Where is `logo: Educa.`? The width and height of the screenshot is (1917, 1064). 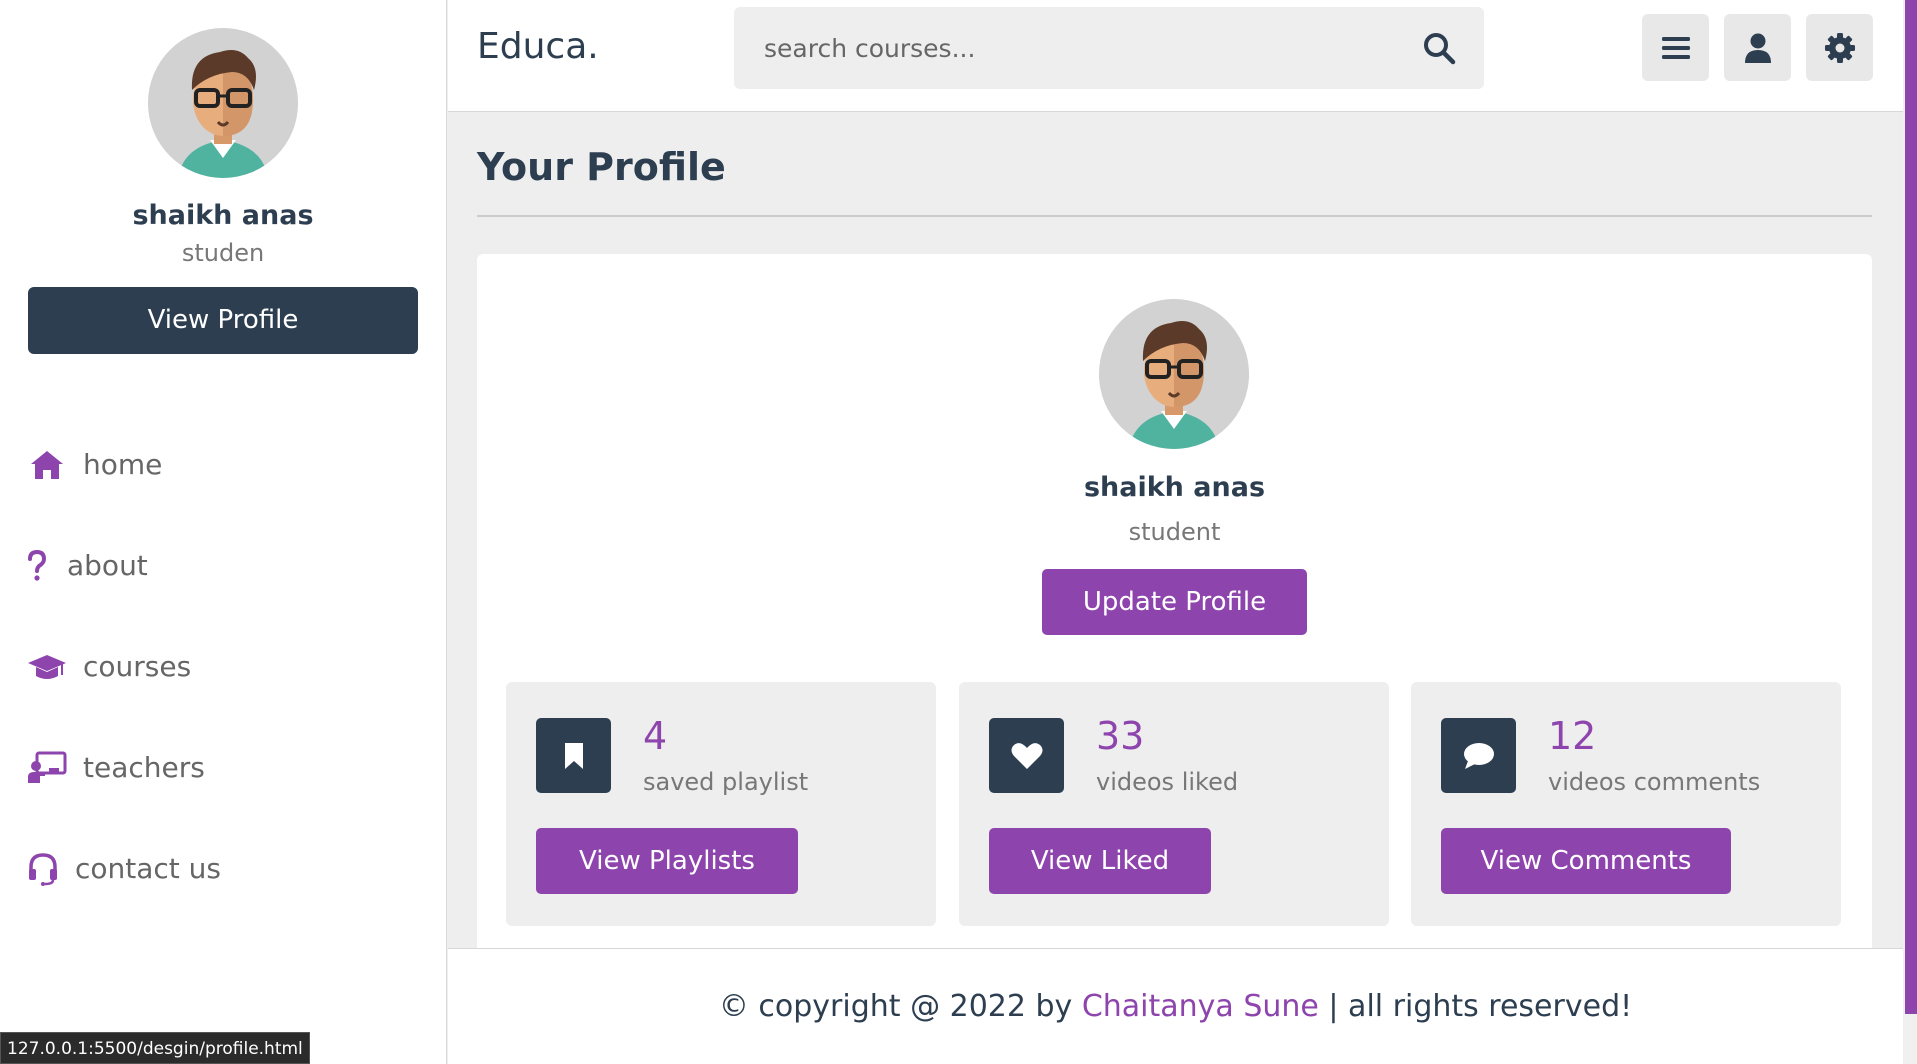 logo: Educa. is located at coordinates (538, 46).